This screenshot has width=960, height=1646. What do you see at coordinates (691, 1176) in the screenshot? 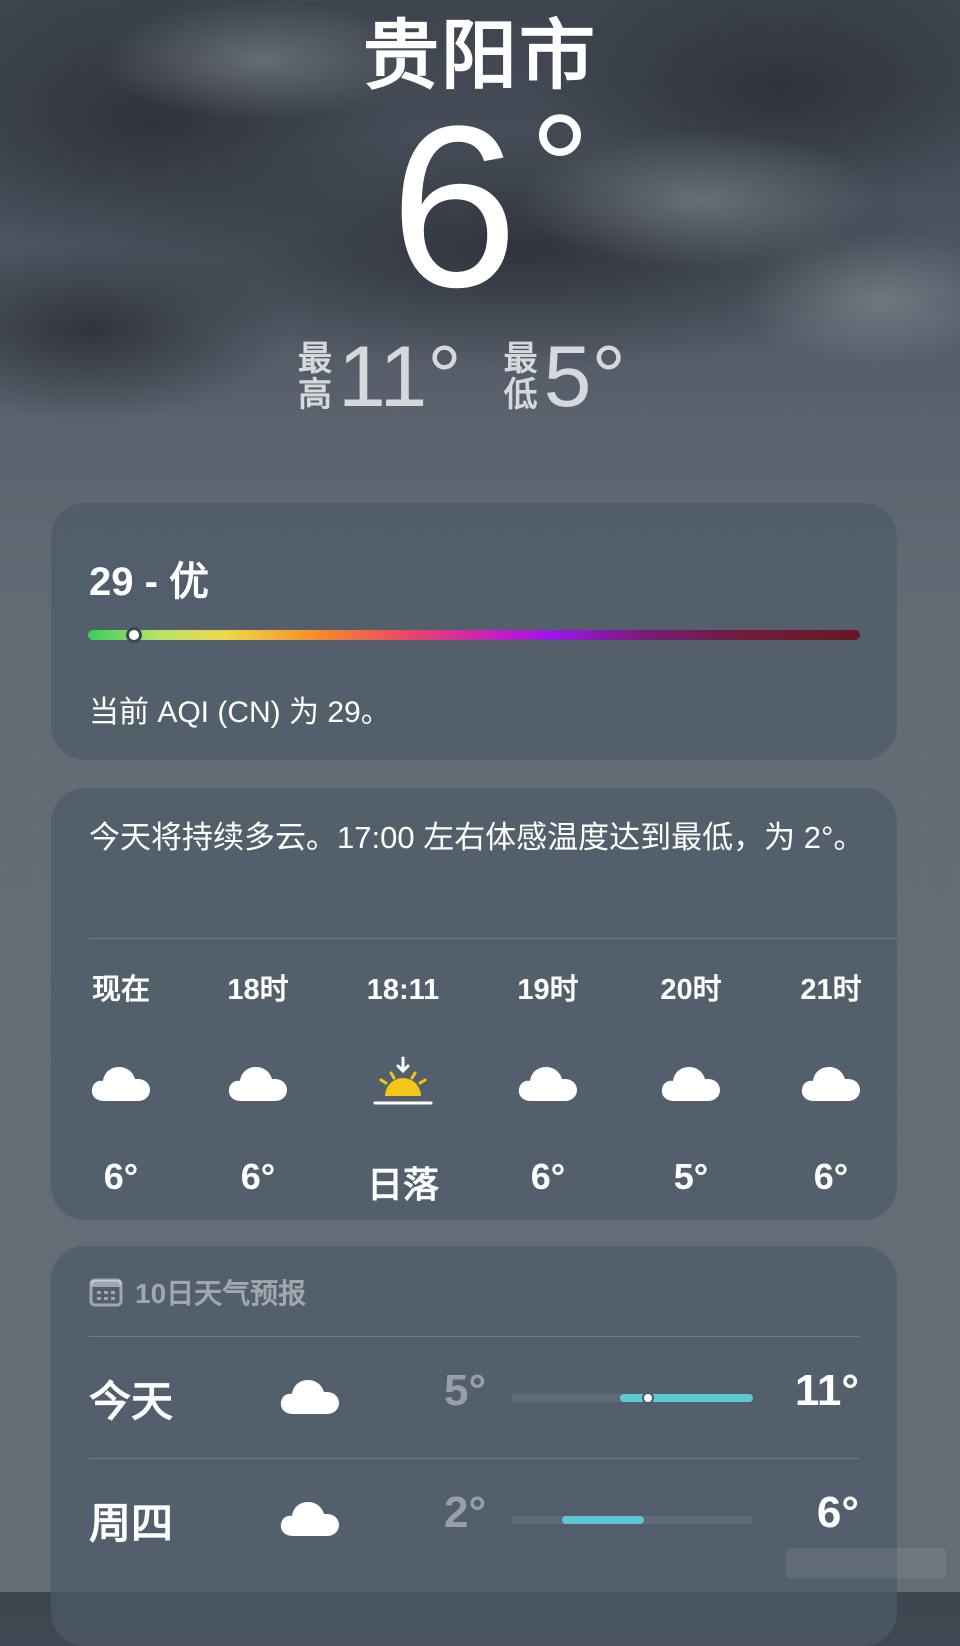
I see `hourly-temperature: 5°` at bounding box center [691, 1176].